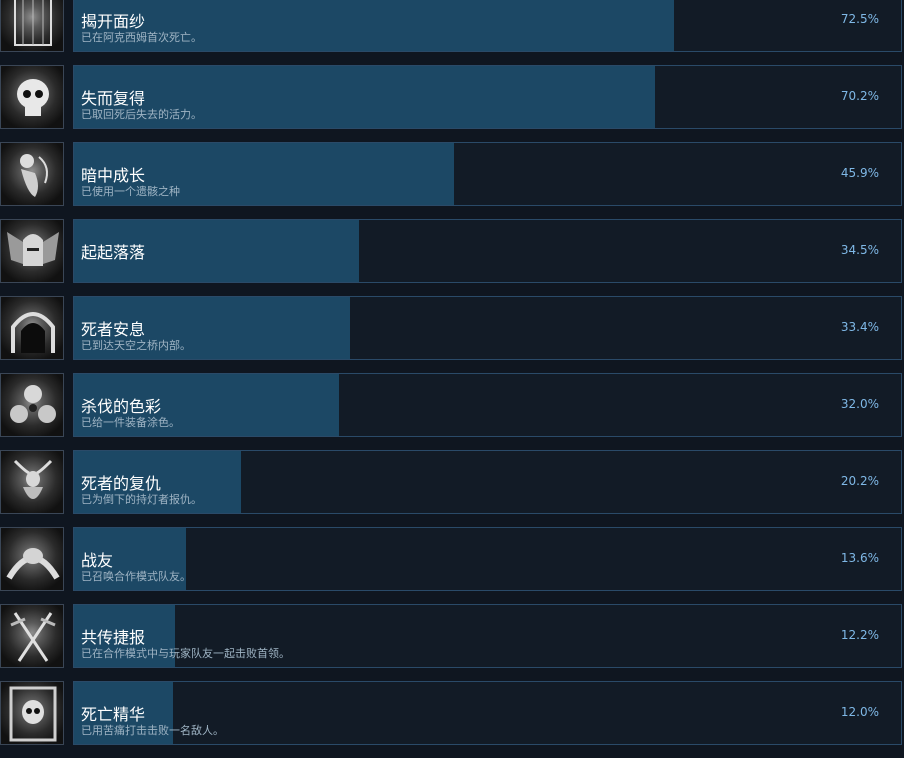  Describe the element at coordinates (130, 191) in the screenshot. I see `achievement-description: 已使用一个遗骸之种` at that location.